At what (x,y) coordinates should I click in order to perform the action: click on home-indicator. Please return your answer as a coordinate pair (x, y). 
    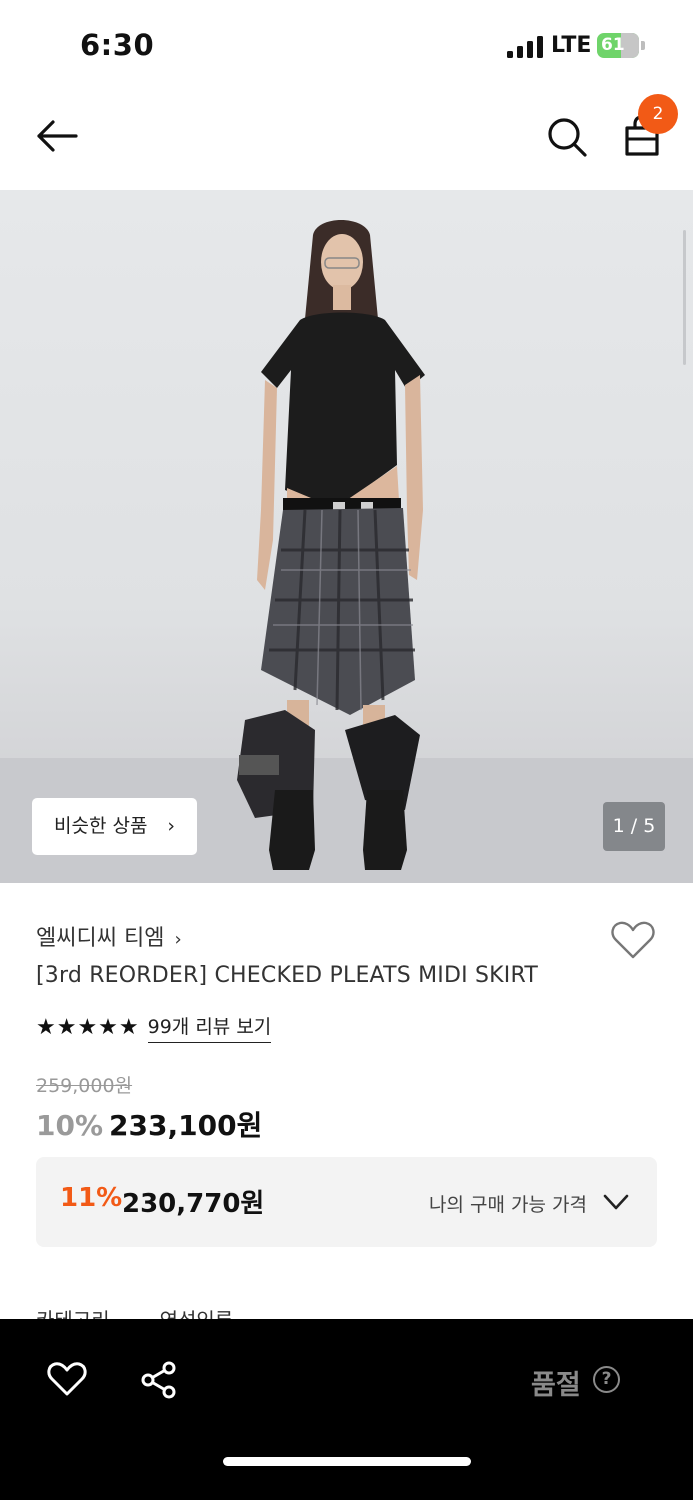
    Looking at the image, I should click on (347, 1461).